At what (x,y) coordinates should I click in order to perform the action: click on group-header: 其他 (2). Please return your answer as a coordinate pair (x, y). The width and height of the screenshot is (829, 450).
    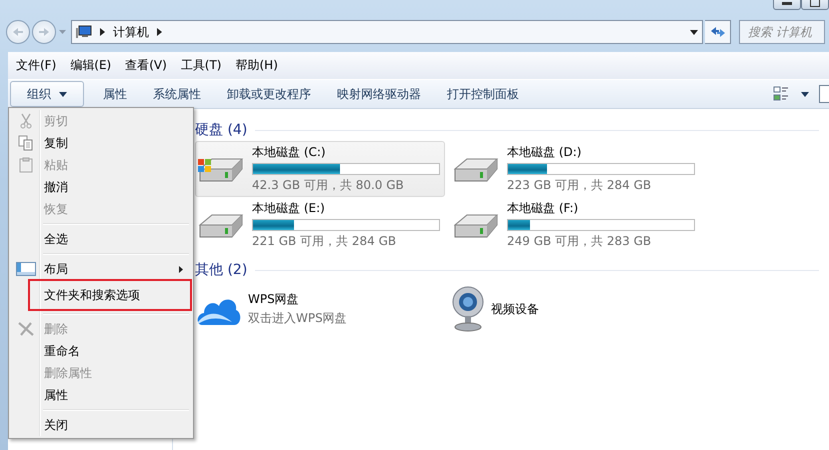
    Looking at the image, I should click on (221, 270).